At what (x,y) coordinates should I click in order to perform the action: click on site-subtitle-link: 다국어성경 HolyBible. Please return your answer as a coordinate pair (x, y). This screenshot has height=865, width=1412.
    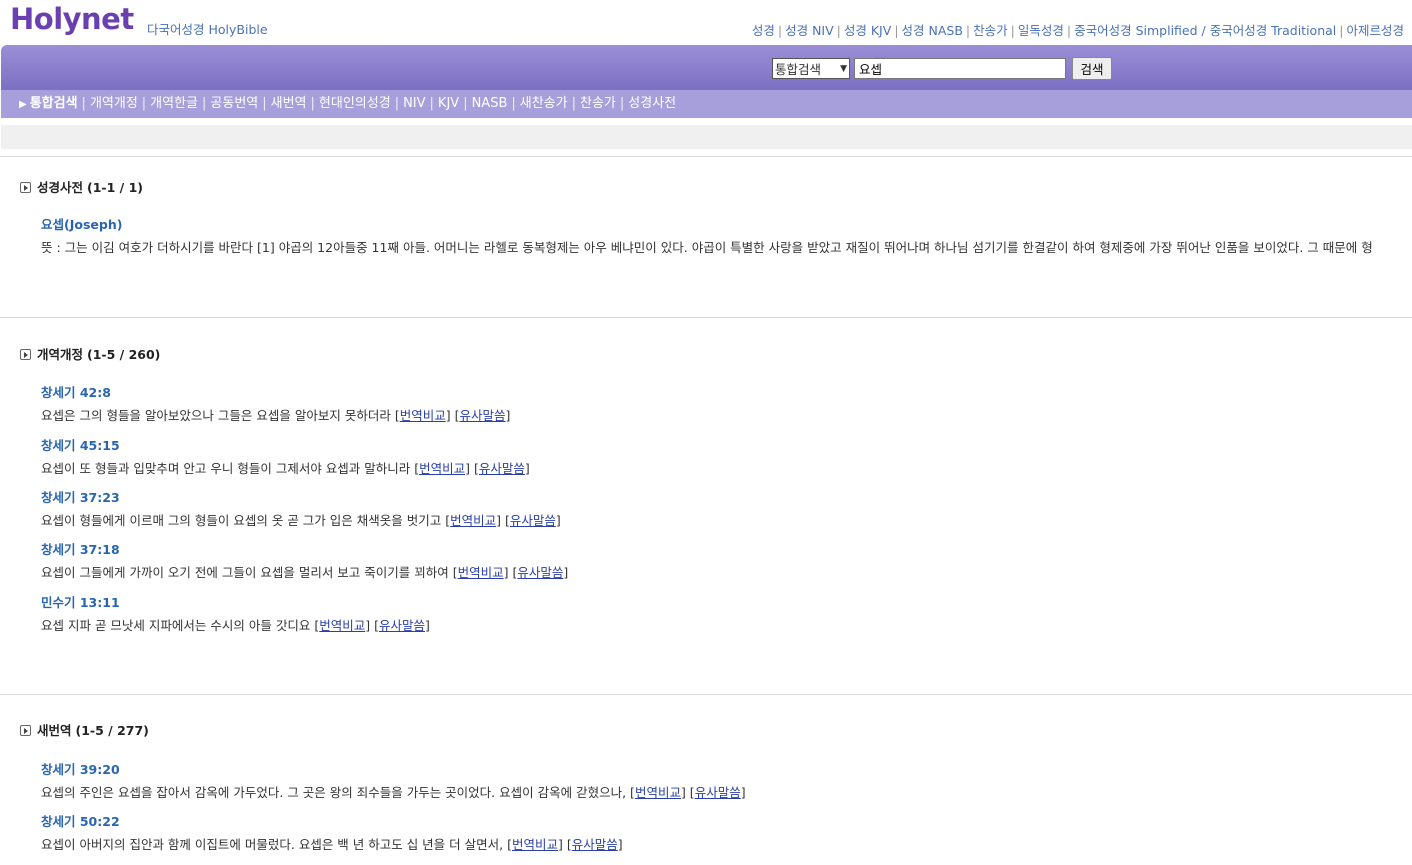
    Looking at the image, I should click on (207, 28).